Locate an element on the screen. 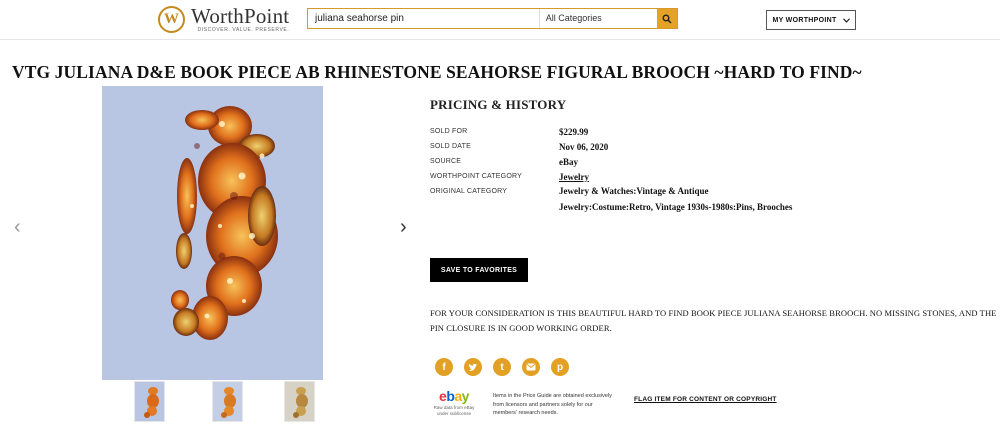 The image size is (1000, 441). source-label: SOURCE is located at coordinates (446, 161).